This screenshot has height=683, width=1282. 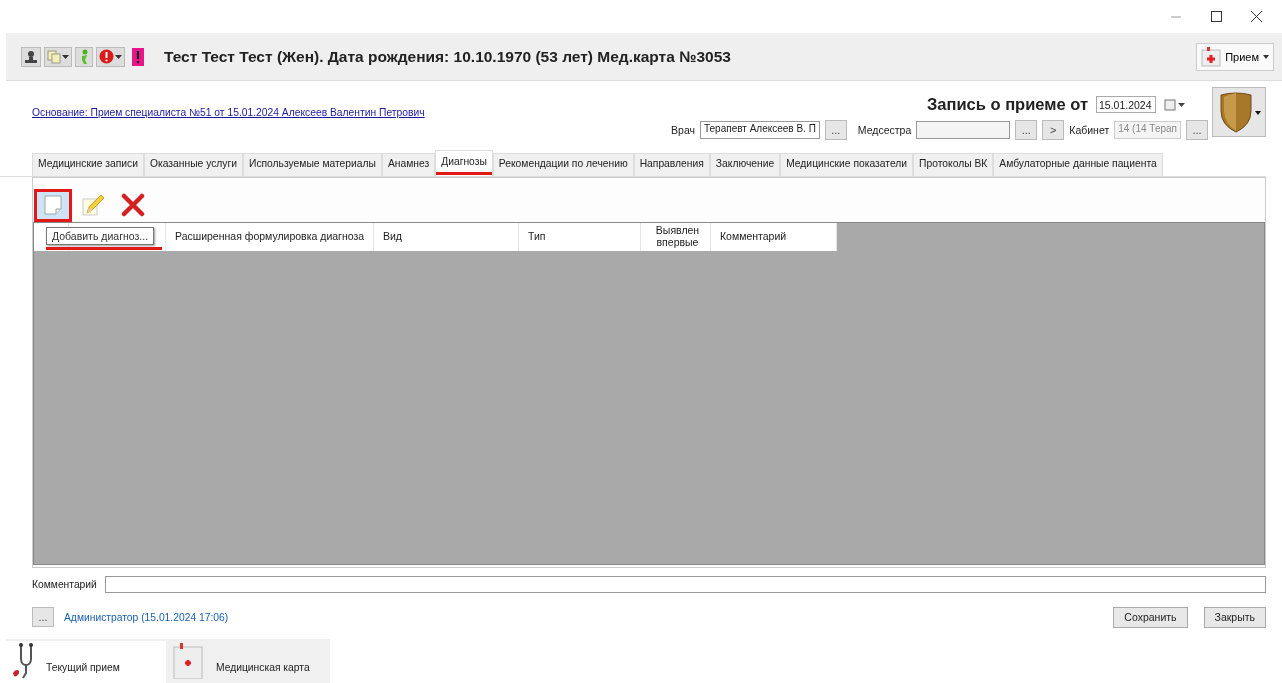 I want to click on tab: Используемые материалы, so click(x=312, y=164).